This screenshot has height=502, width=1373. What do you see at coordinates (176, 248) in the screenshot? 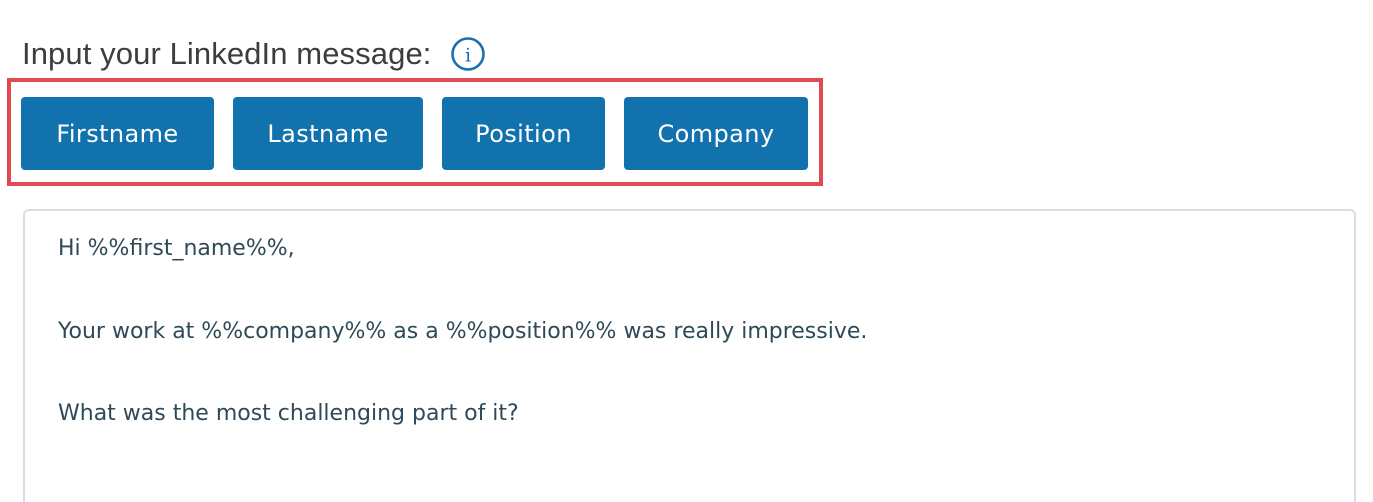
I see `message-line: Hi %%first_name%%,` at bounding box center [176, 248].